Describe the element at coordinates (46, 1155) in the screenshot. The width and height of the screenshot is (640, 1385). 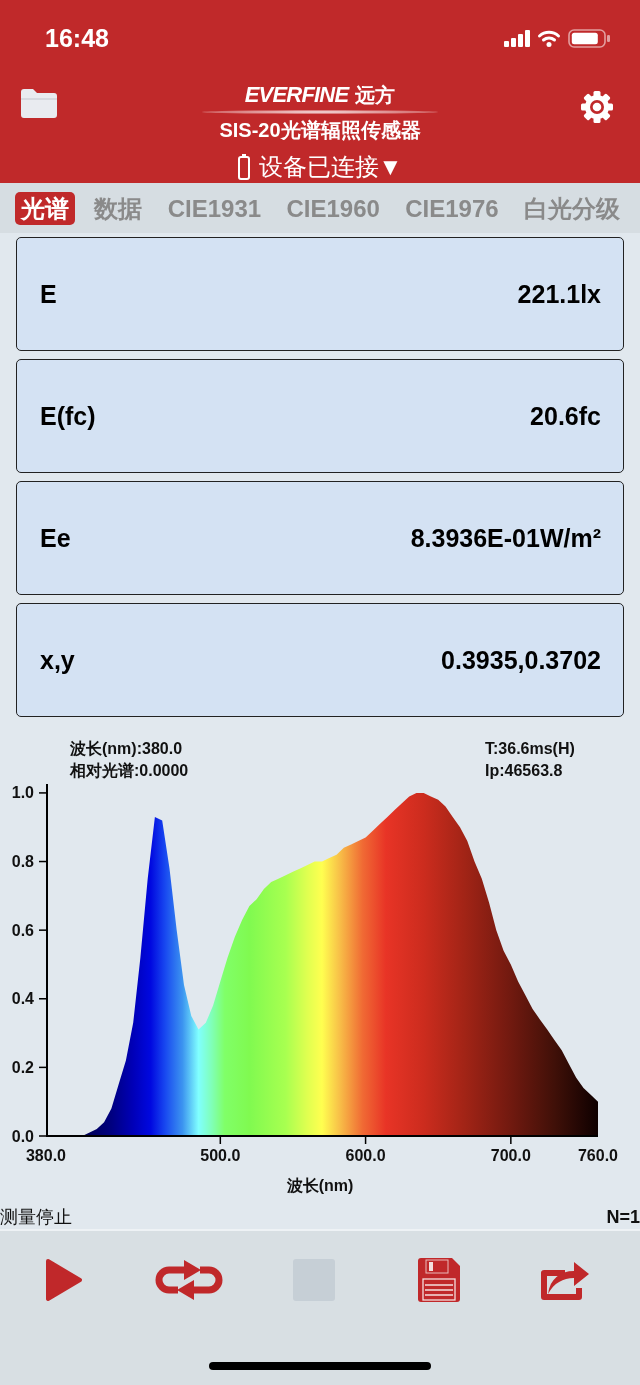
I see `axis-tick-label: 380.0` at that location.